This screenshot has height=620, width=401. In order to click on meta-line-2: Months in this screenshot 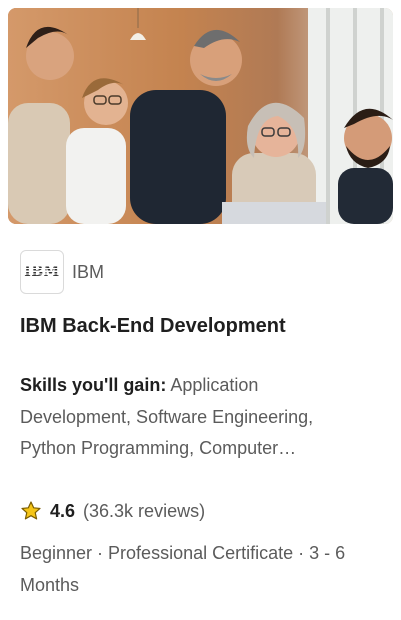, I will do `click(50, 584)`.